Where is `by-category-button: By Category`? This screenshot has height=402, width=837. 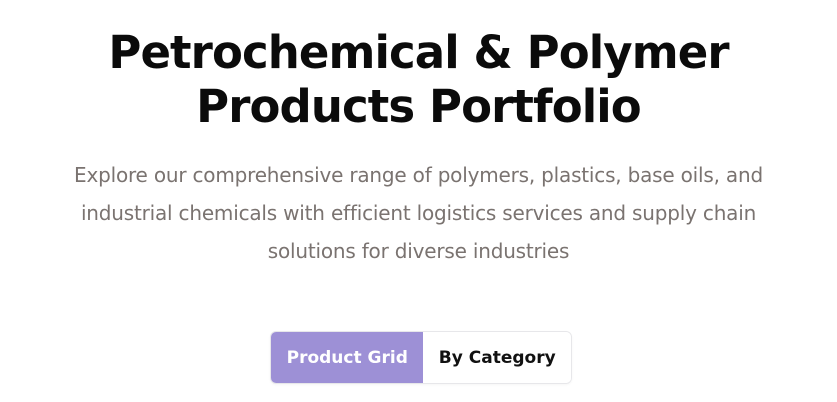 by-category-button: By Category is located at coordinates (497, 357).